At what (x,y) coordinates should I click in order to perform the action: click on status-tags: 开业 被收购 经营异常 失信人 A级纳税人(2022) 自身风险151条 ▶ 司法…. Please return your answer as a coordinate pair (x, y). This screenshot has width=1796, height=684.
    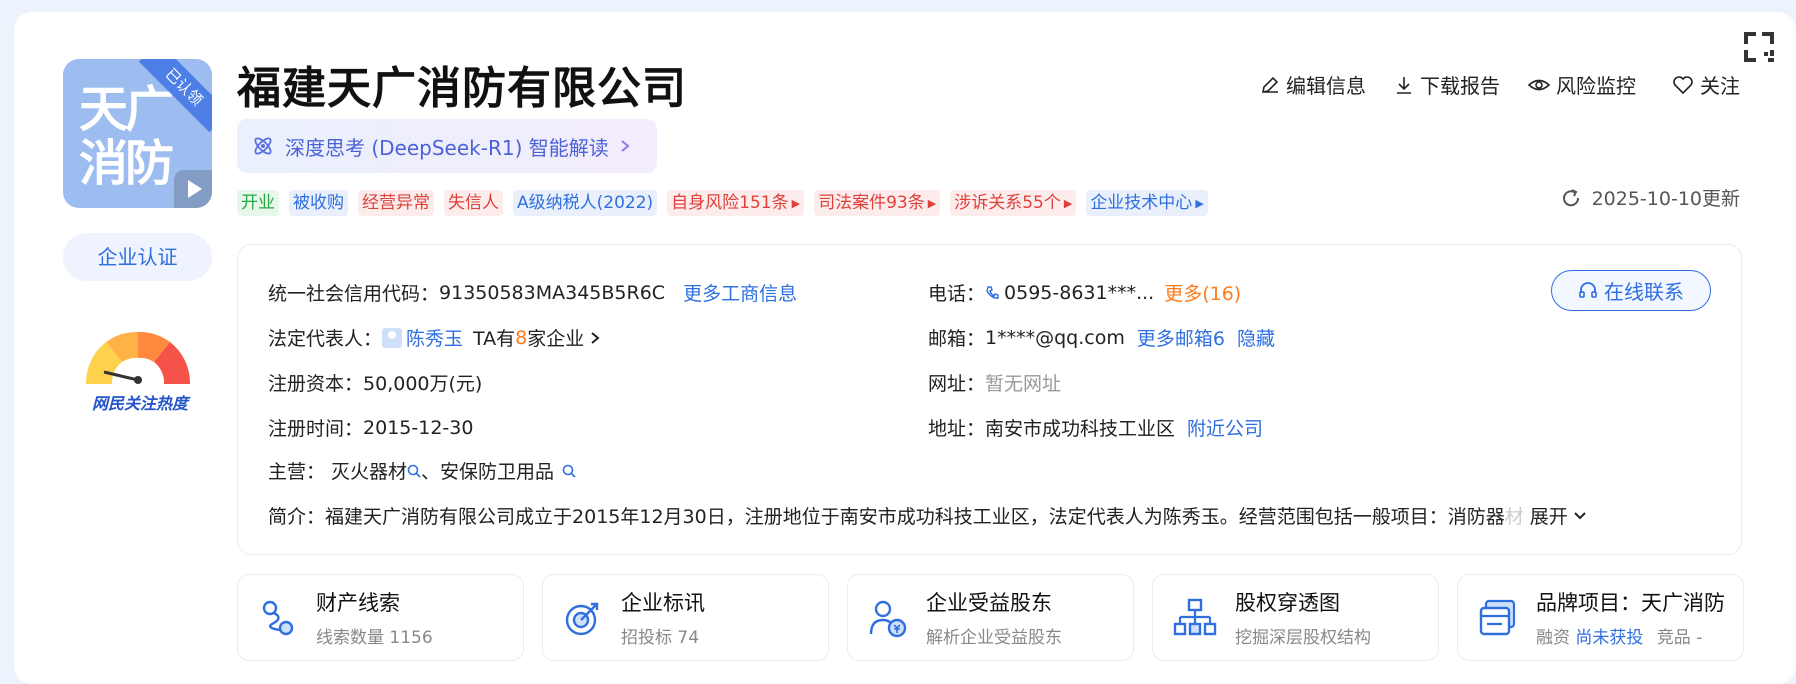
    Looking at the image, I should click on (722, 203).